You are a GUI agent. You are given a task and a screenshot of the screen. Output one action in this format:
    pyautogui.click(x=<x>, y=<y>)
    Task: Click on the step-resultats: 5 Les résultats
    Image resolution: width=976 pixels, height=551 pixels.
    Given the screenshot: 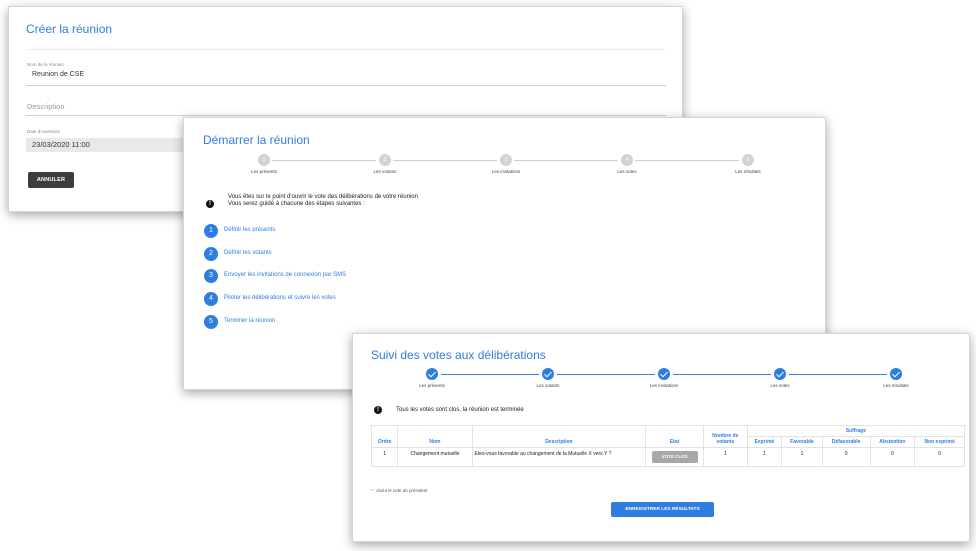 What is the action you would take?
    pyautogui.click(x=748, y=164)
    